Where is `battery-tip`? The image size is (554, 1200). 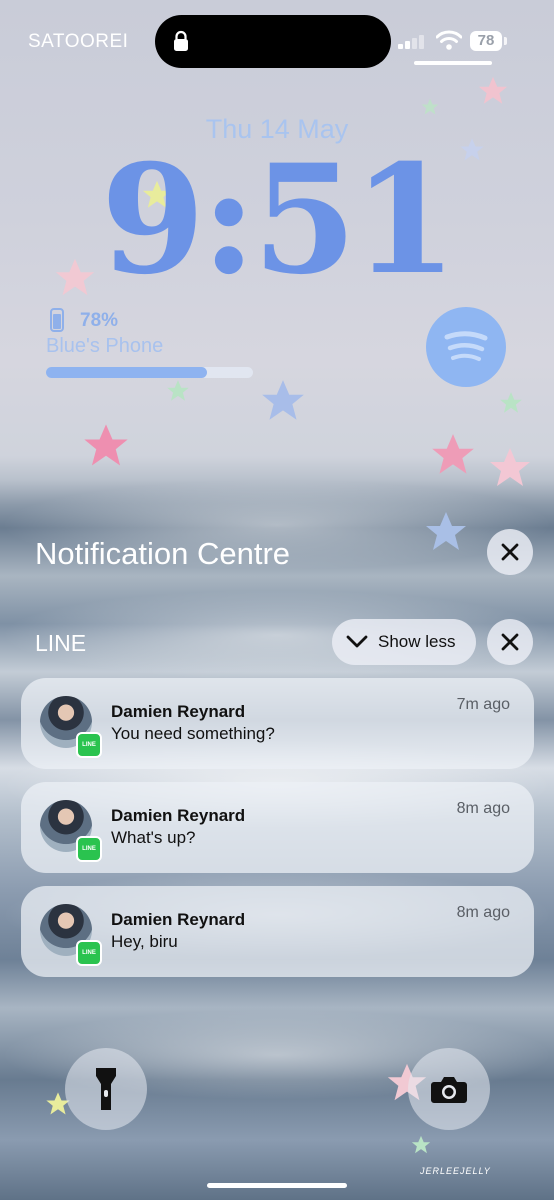 battery-tip is located at coordinates (505, 41).